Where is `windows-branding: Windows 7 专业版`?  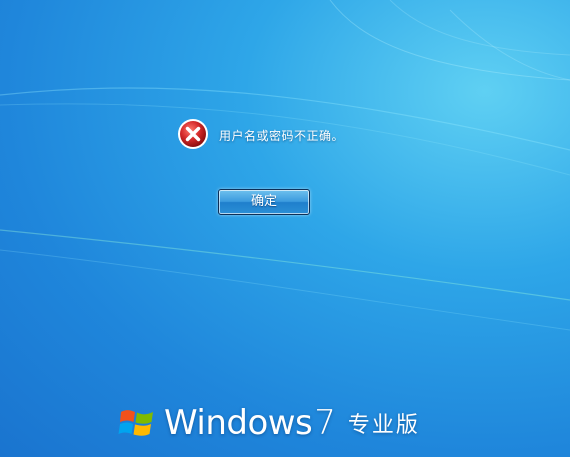
windows-branding: Windows 7 专业版 is located at coordinates (269, 423).